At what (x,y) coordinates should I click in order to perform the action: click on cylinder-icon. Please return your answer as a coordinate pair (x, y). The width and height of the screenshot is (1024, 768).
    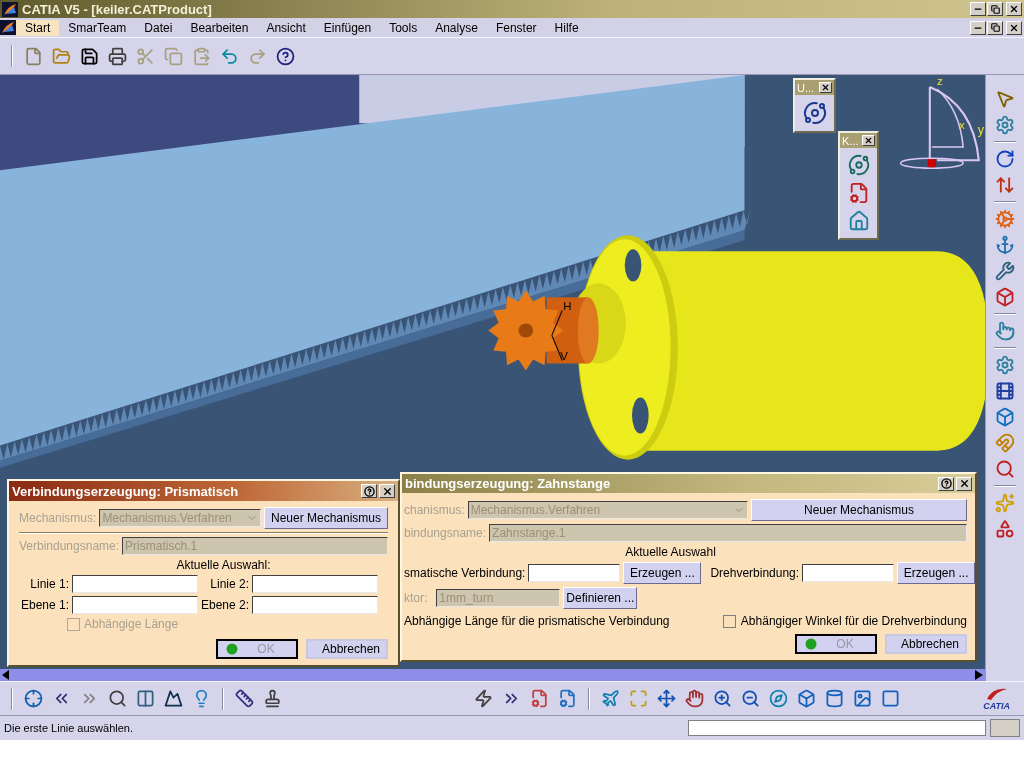
    Looking at the image, I should click on (834, 698).